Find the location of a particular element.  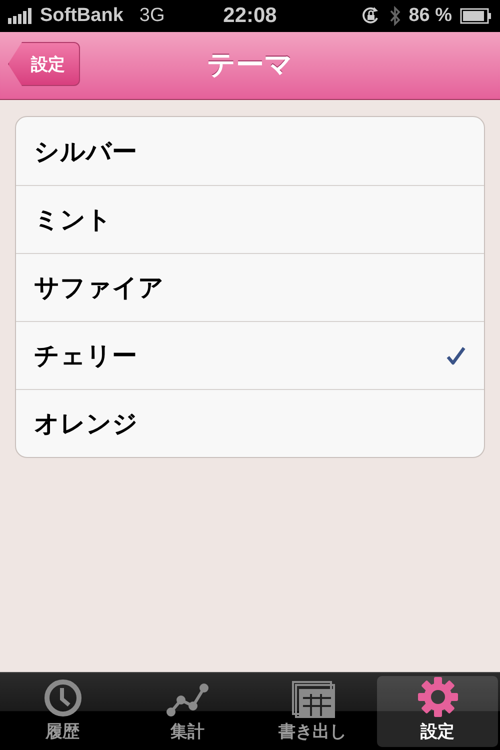

tab-item: 履歴 is located at coordinates (62, 711).